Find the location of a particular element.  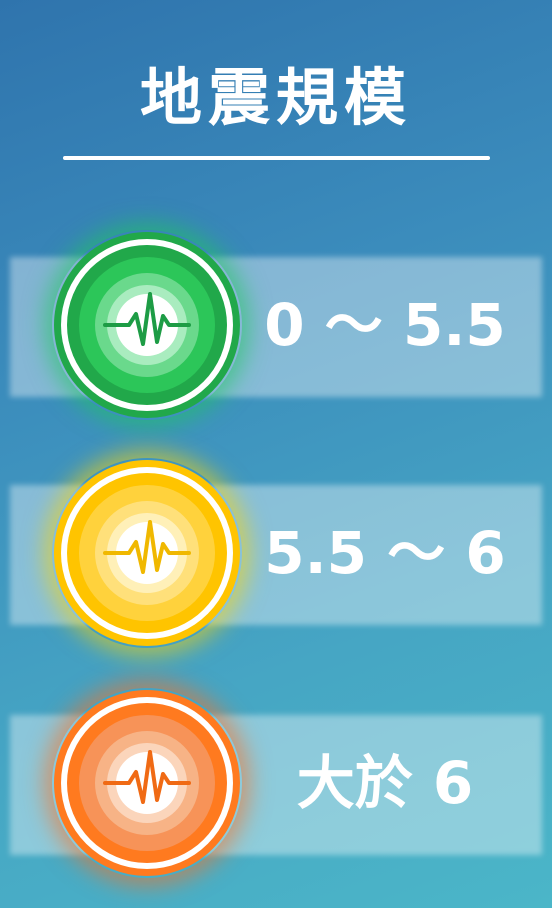

page-title: 地震規模 is located at coordinates (275, 97).